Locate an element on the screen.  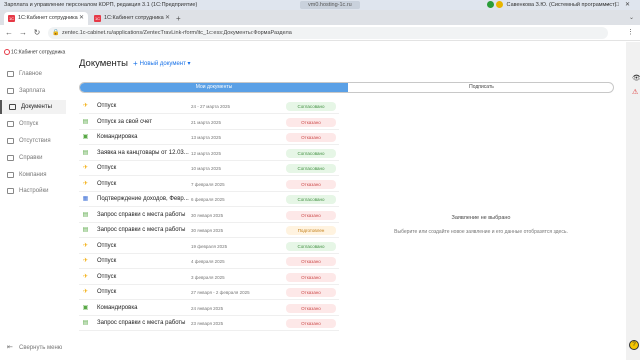
collapse-icon: ⇤ is located at coordinates (10, 347).